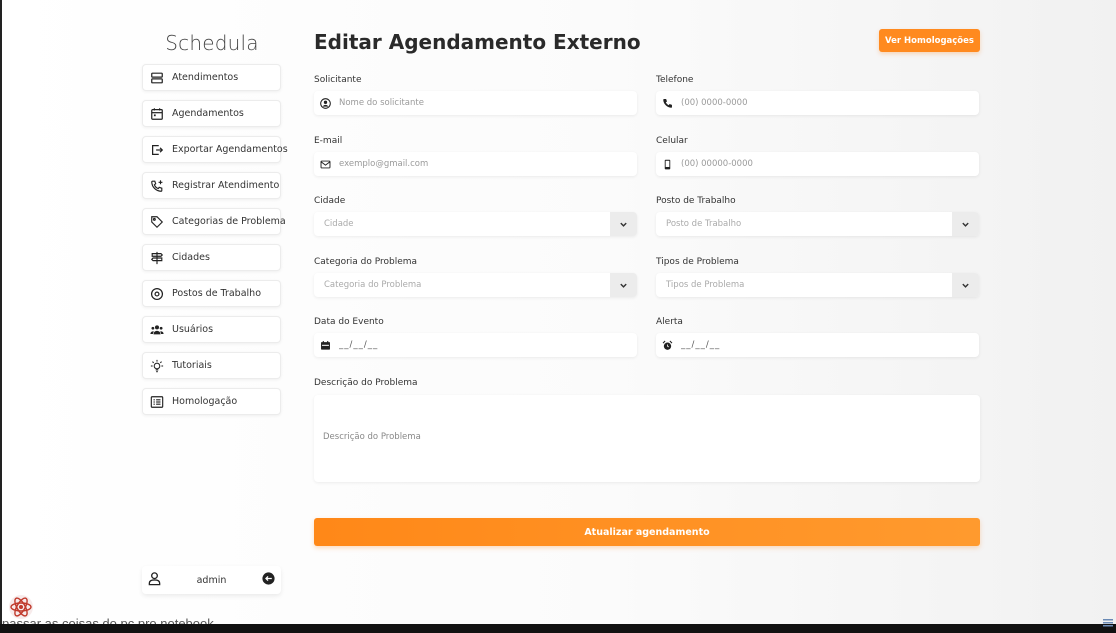 This screenshot has height=633, width=1116. What do you see at coordinates (21, 607) in the screenshot?
I see `react-devtools-icon` at bounding box center [21, 607].